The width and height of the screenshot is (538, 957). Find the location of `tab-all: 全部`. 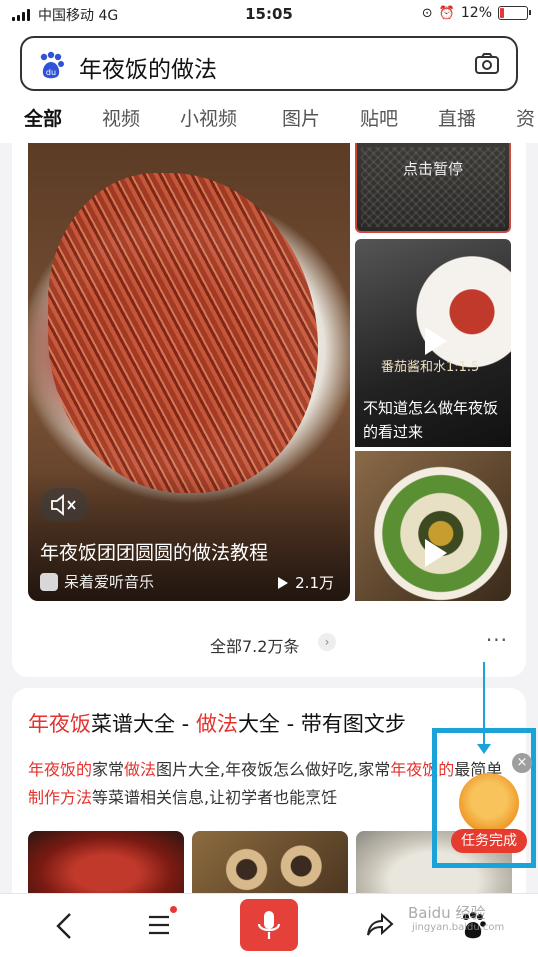

tab-all: 全部 is located at coordinates (43, 117).